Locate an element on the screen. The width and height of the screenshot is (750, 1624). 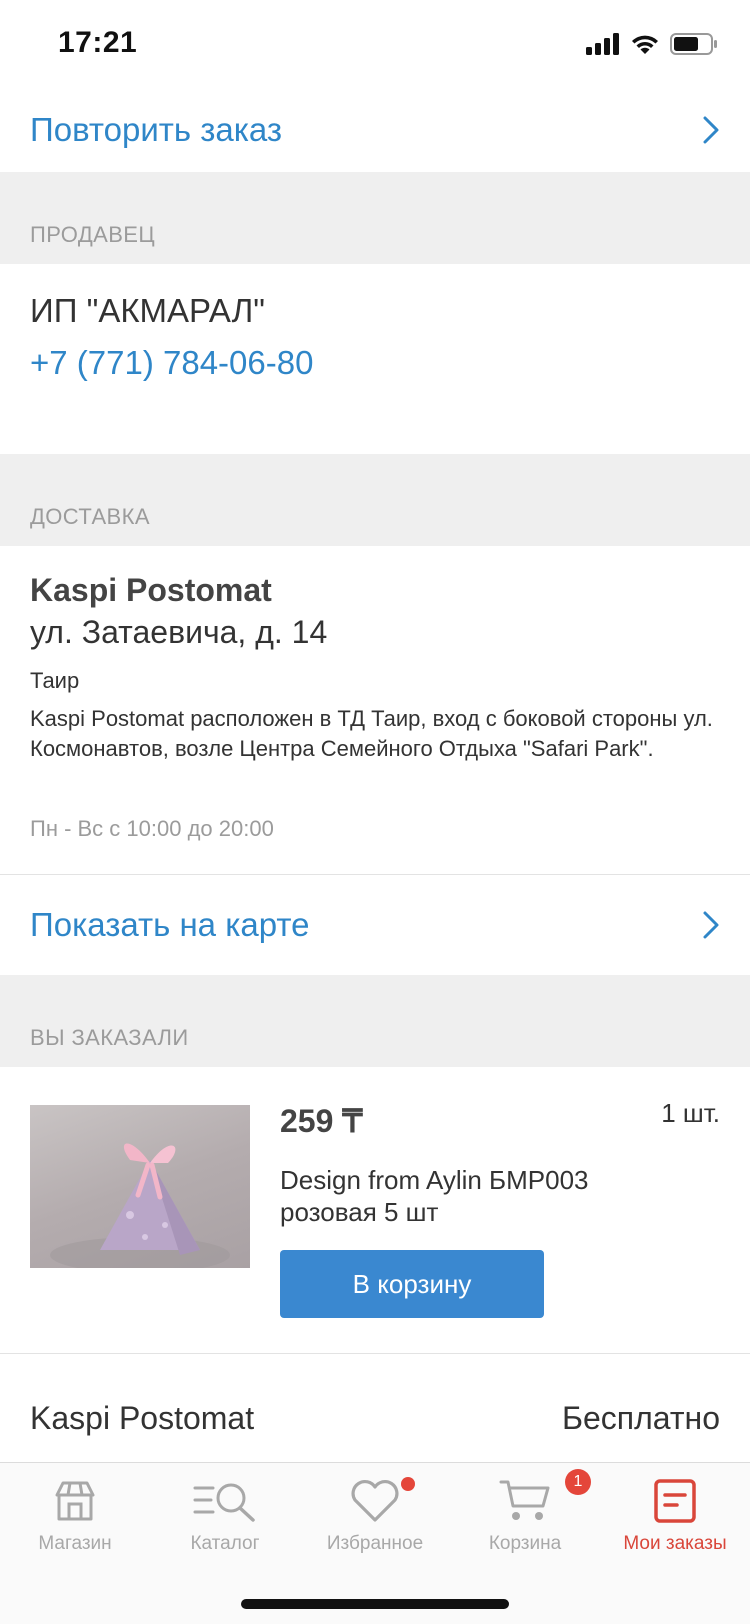
signal-icon is located at coordinates (602, 44).